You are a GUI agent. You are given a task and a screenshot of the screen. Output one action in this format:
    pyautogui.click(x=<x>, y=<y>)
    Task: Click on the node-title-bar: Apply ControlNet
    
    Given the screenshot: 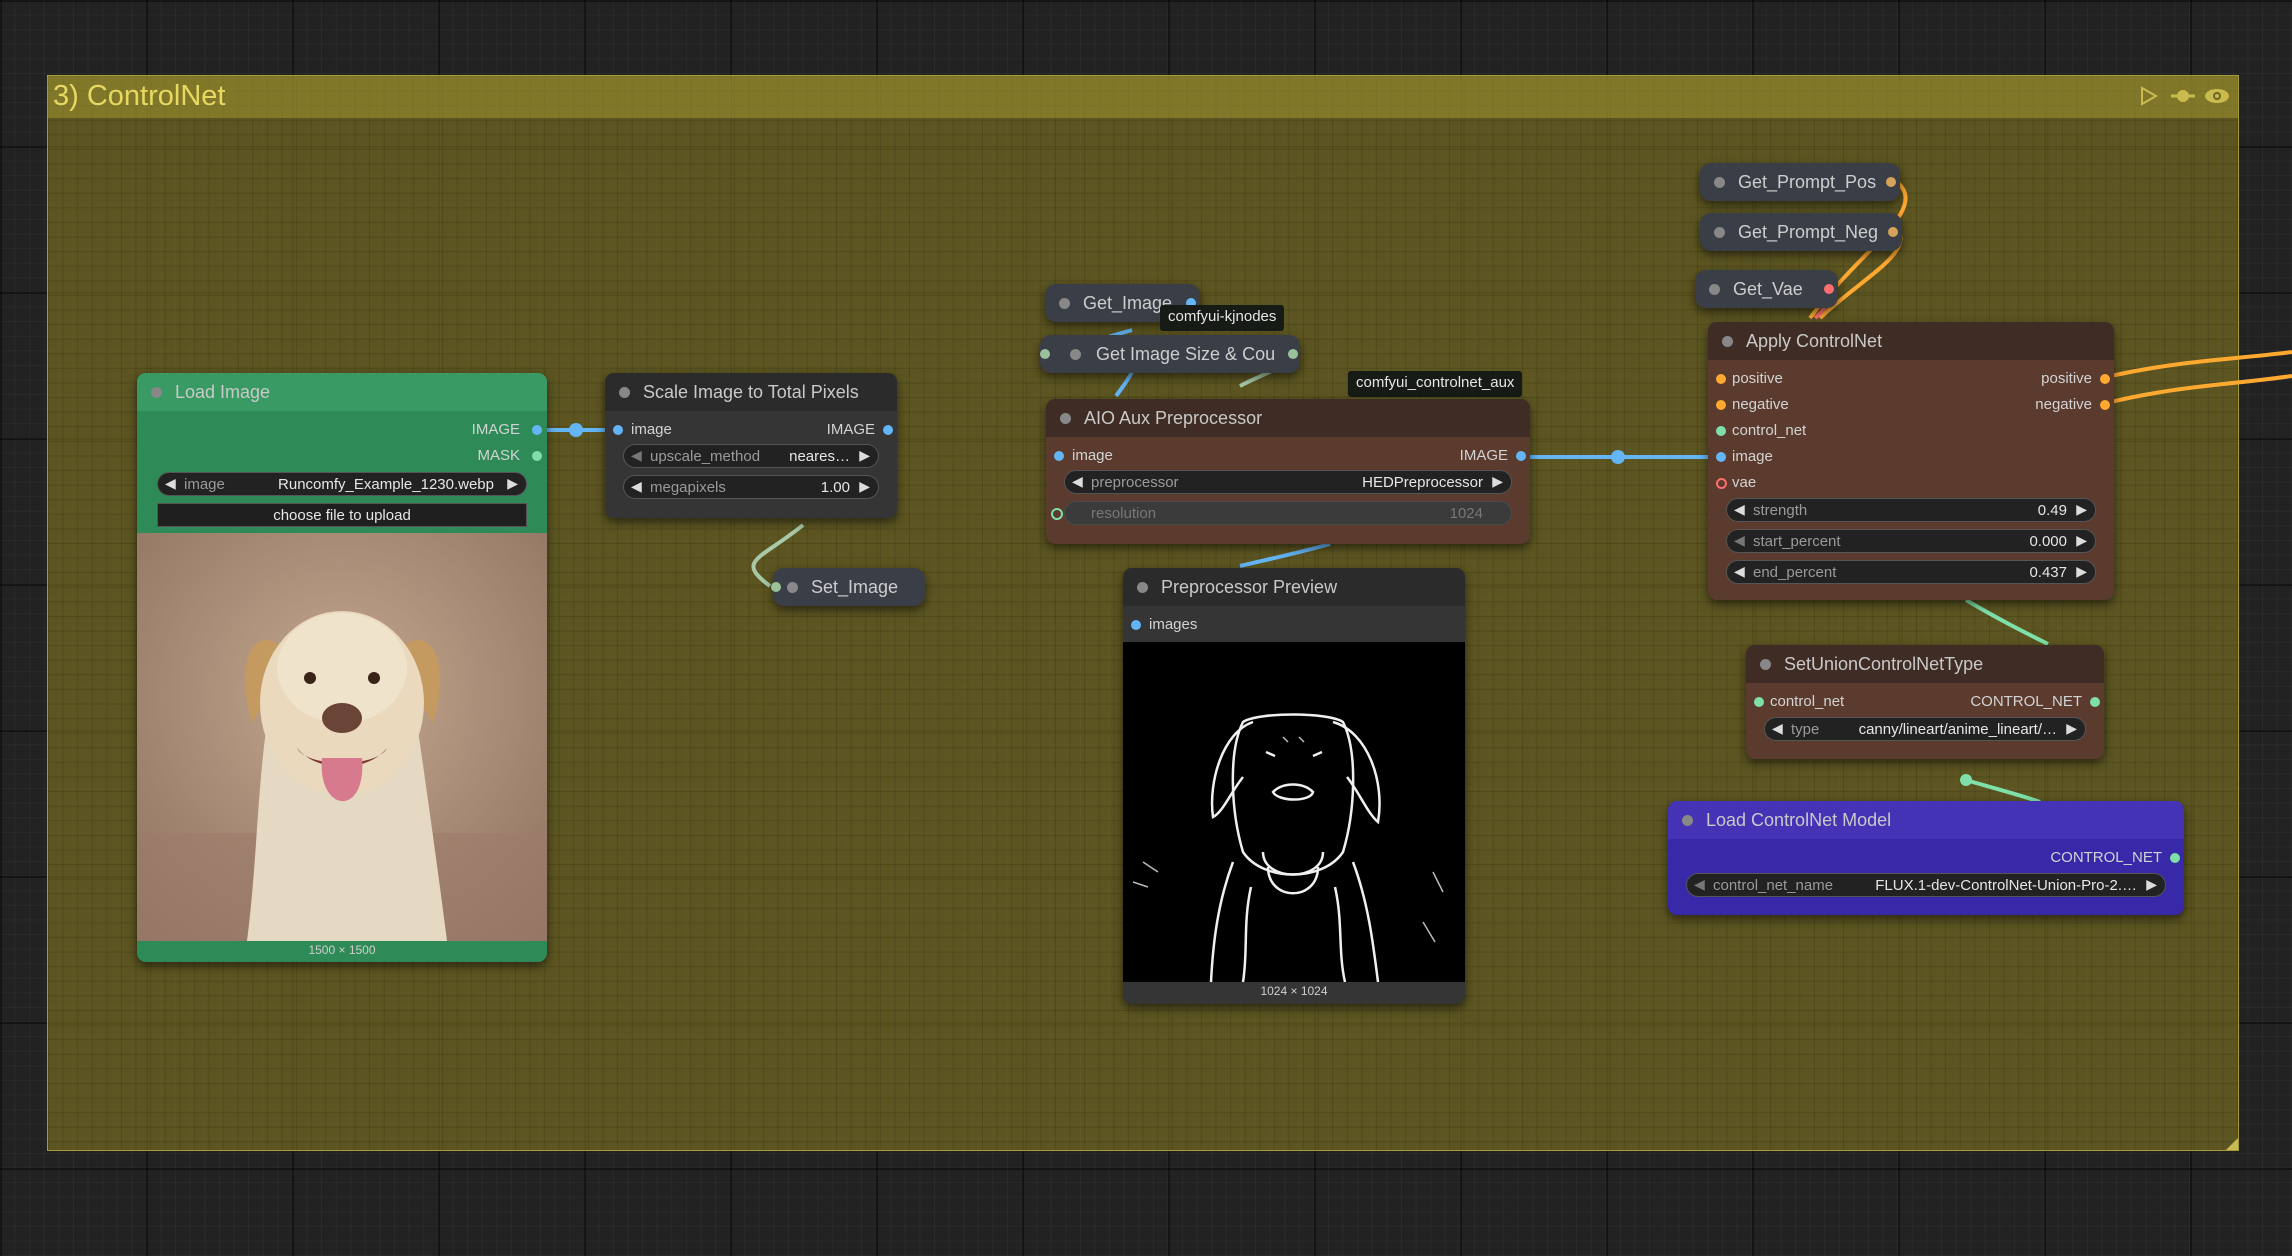 What is the action you would take?
    pyautogui.click(x=1911, y=341)
    